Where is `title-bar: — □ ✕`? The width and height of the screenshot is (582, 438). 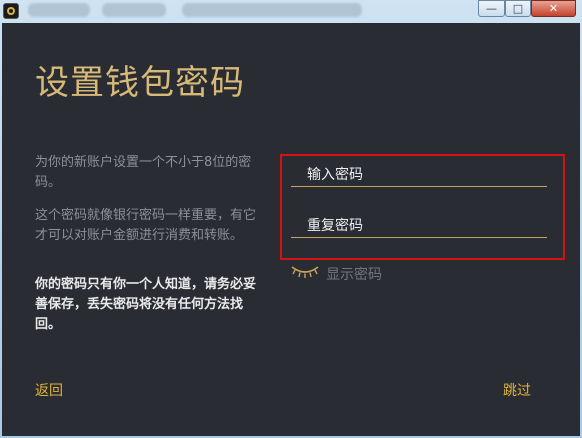
title-bar: — □ ✕ is located at coordinates (291, 11).